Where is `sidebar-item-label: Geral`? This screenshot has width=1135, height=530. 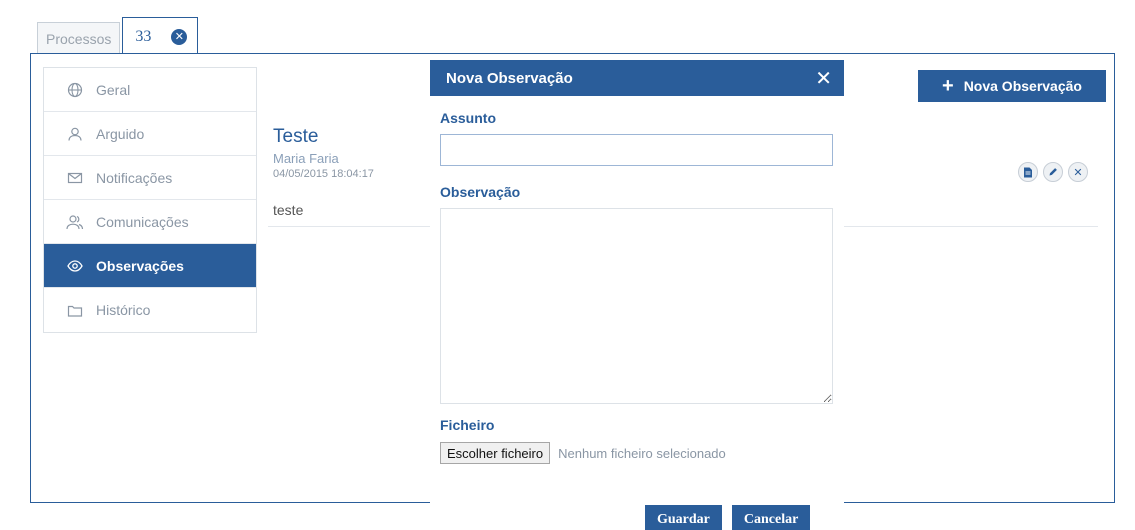
sidebar-item-label: Geral is located at coordinates (113, 89).